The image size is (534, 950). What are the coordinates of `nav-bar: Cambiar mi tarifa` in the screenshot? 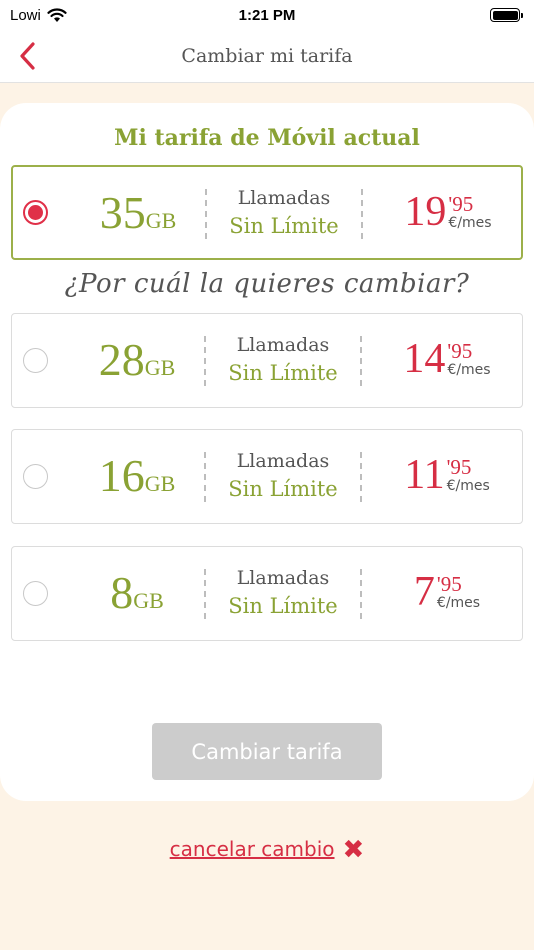 It's located at (267, 56).